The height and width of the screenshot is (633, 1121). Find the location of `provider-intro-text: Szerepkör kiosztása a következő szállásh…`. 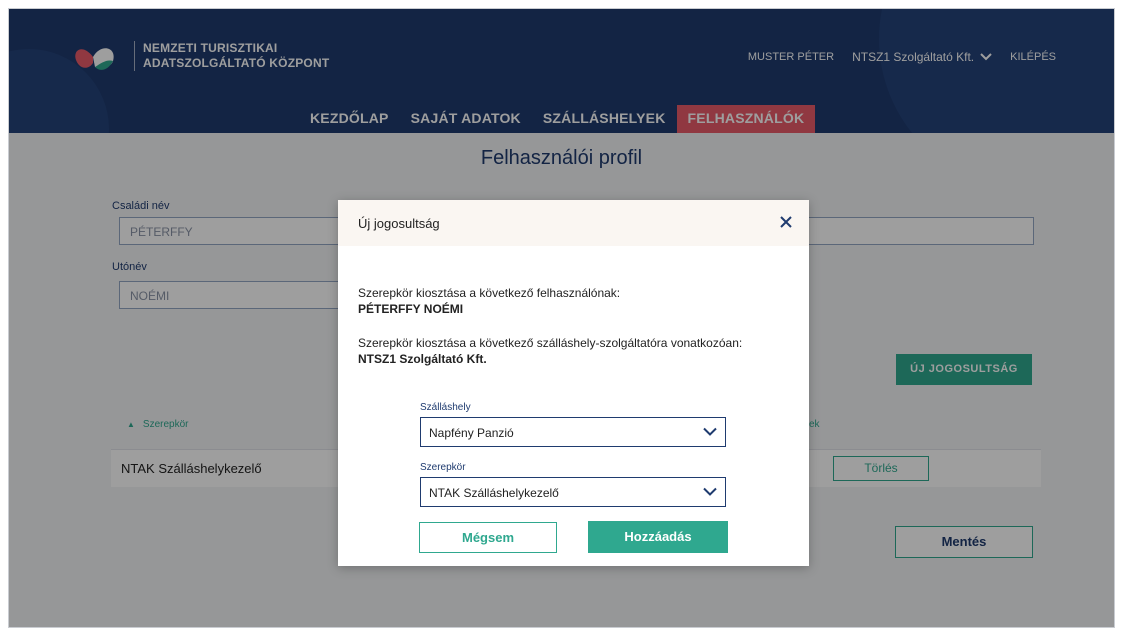

provider-intro-text: Szerepkör kiosztása a következő szállásh… is located at coordinates (550, 343).